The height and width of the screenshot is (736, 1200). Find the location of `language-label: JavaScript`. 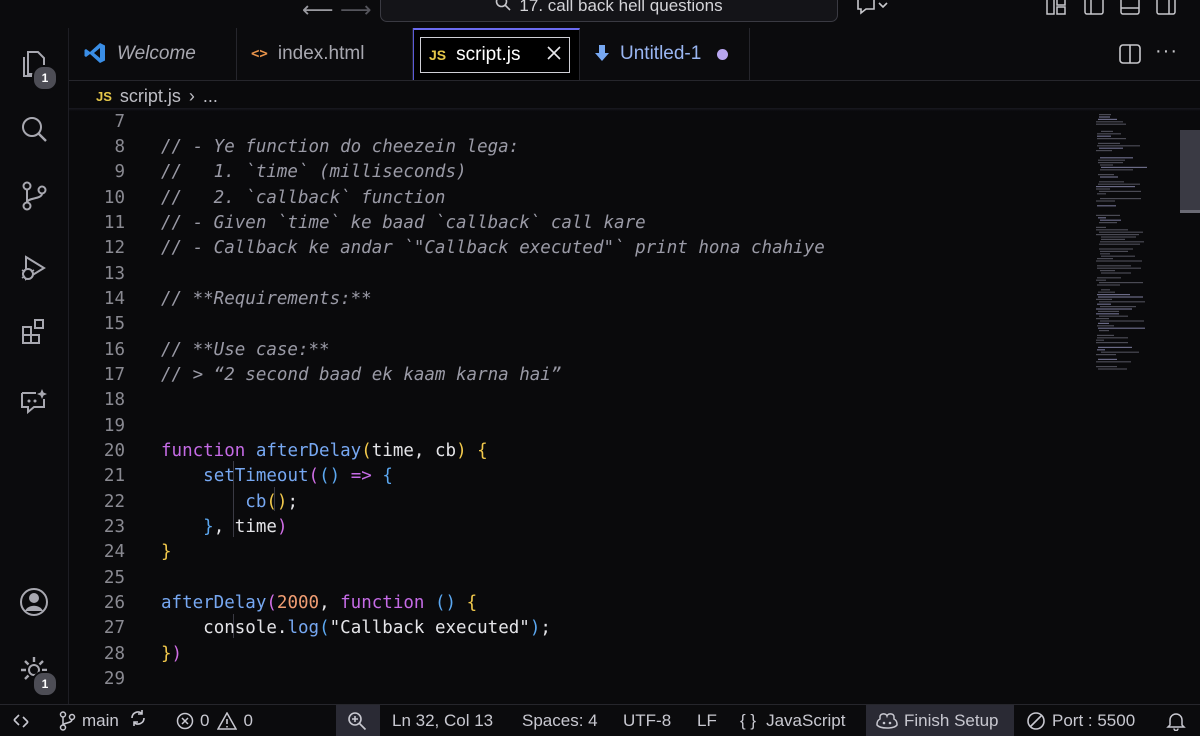

language-label: JavaScript is located at coordinates (806, 720).